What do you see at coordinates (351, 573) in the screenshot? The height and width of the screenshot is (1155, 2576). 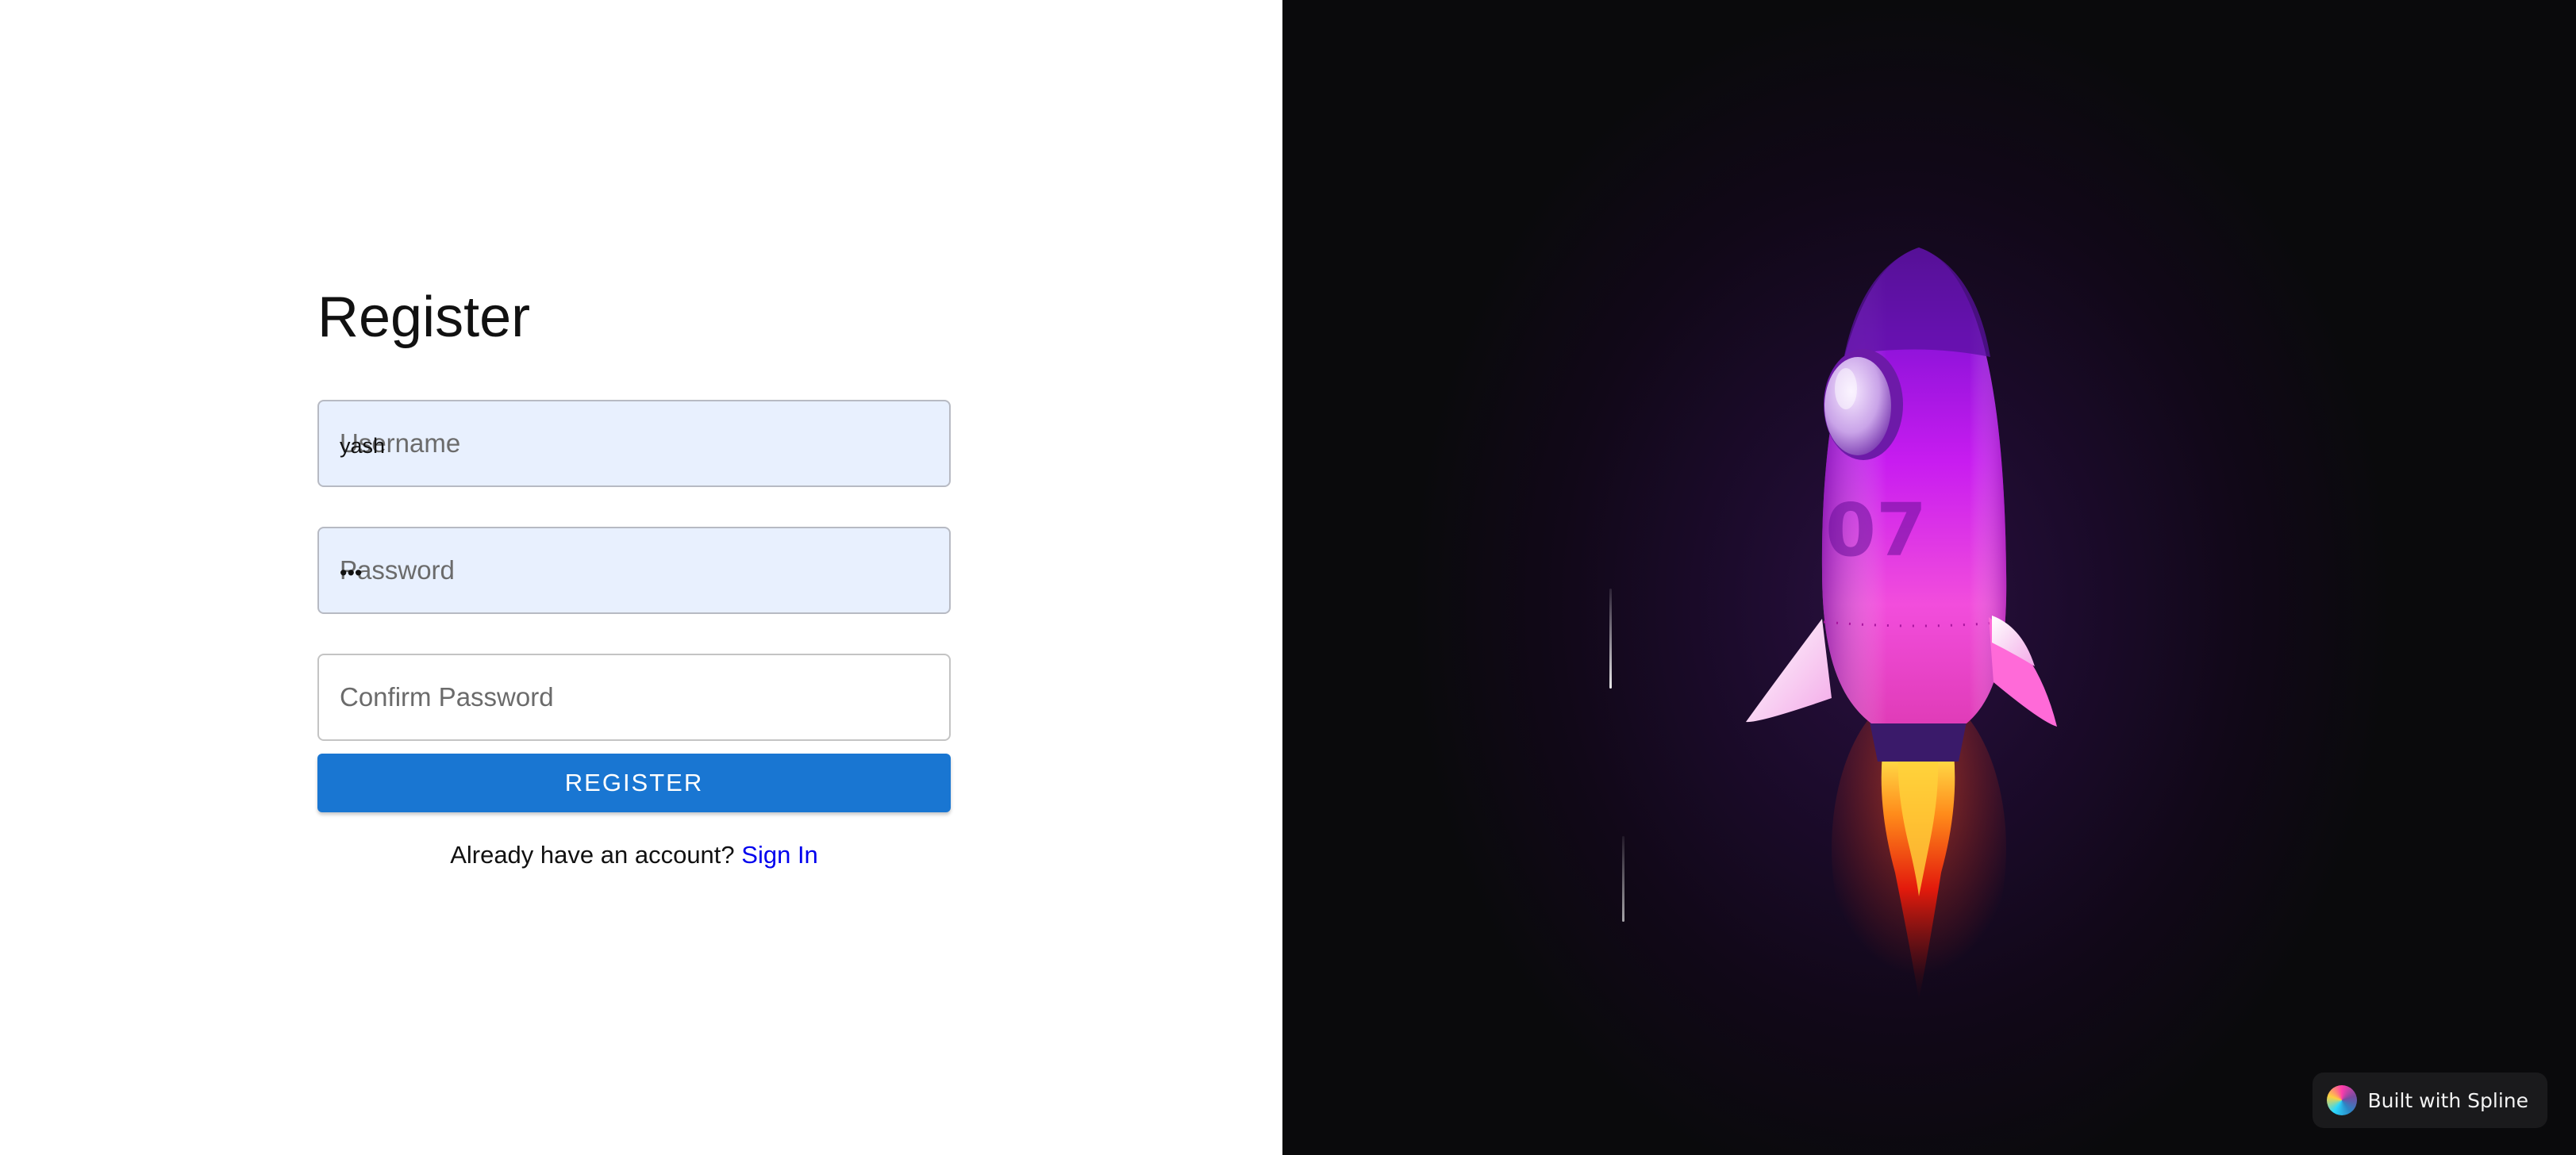 I see `password-value: •••` at bounding box center [351, 573].